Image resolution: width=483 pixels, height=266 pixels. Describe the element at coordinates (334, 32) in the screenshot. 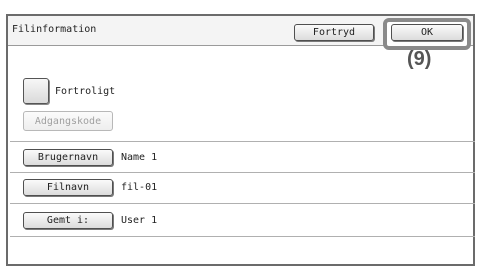

I see `cancel-button: Fortryd` at that location.